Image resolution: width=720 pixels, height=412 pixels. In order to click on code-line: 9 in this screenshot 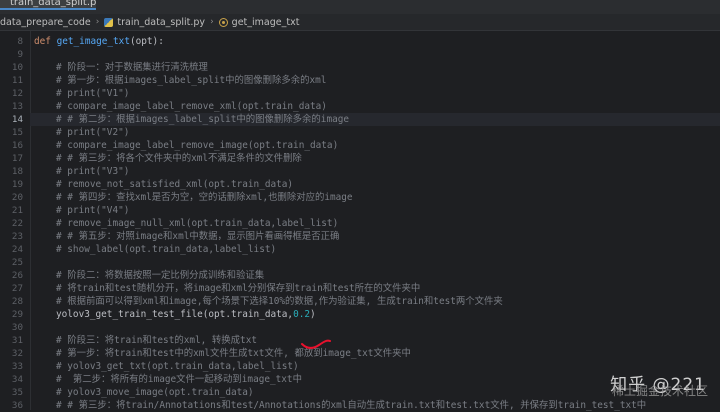, I will do `click(368, 54)`.